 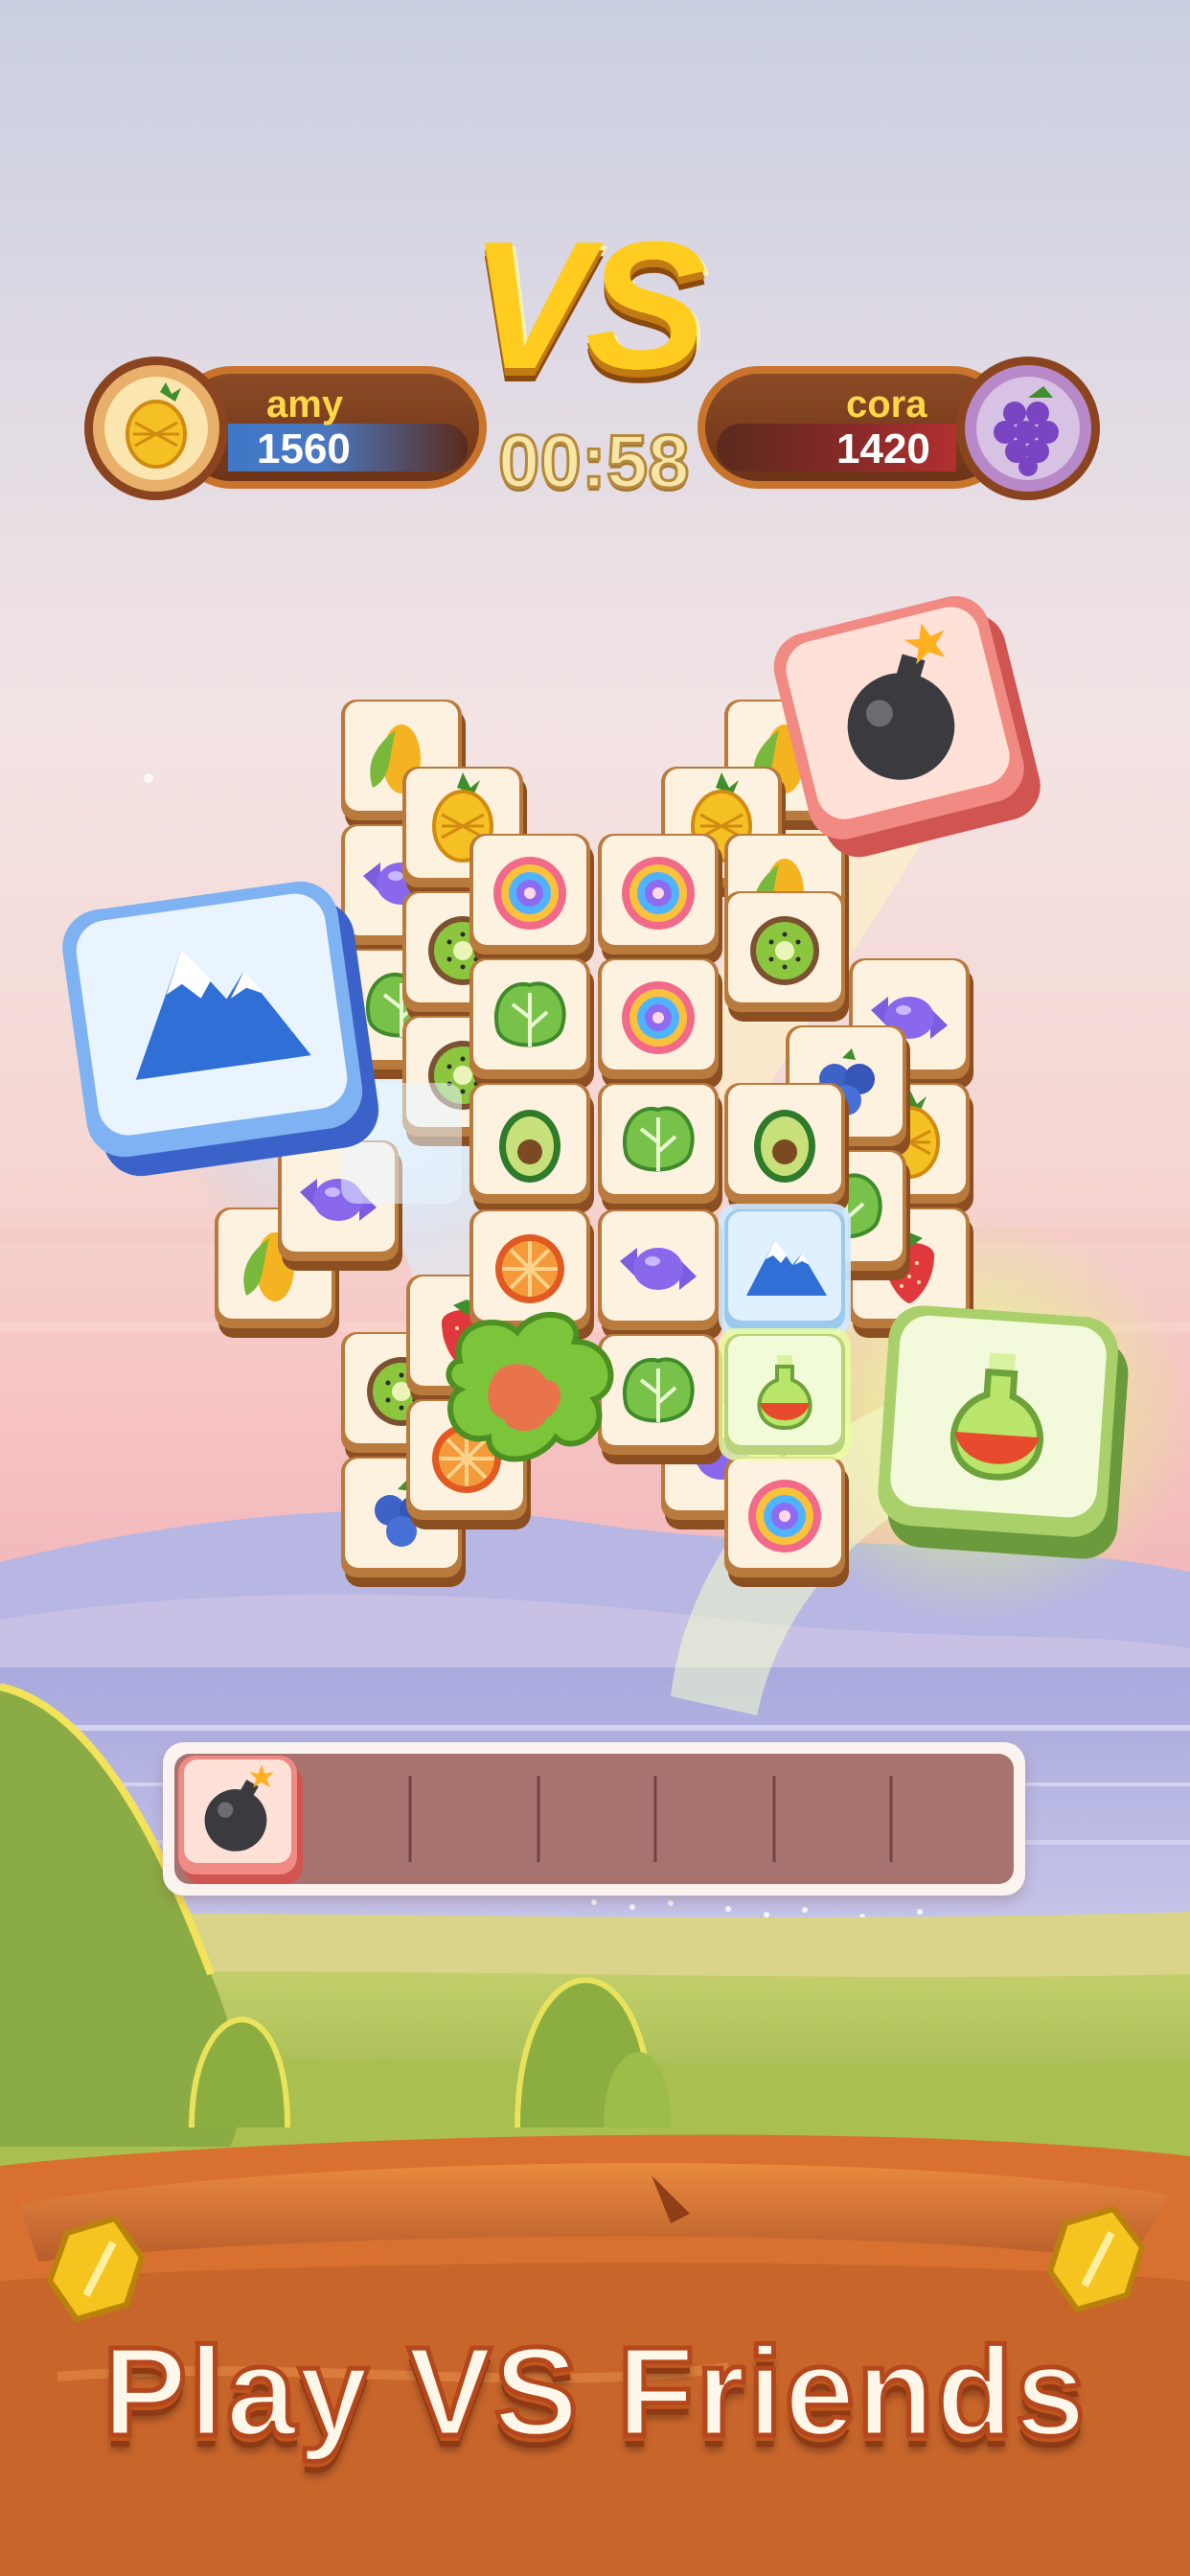 What do you see at coordinates (594, 461) in the screenshot?
I see `match-timer: 00:58` at bounding box center [594, 461].